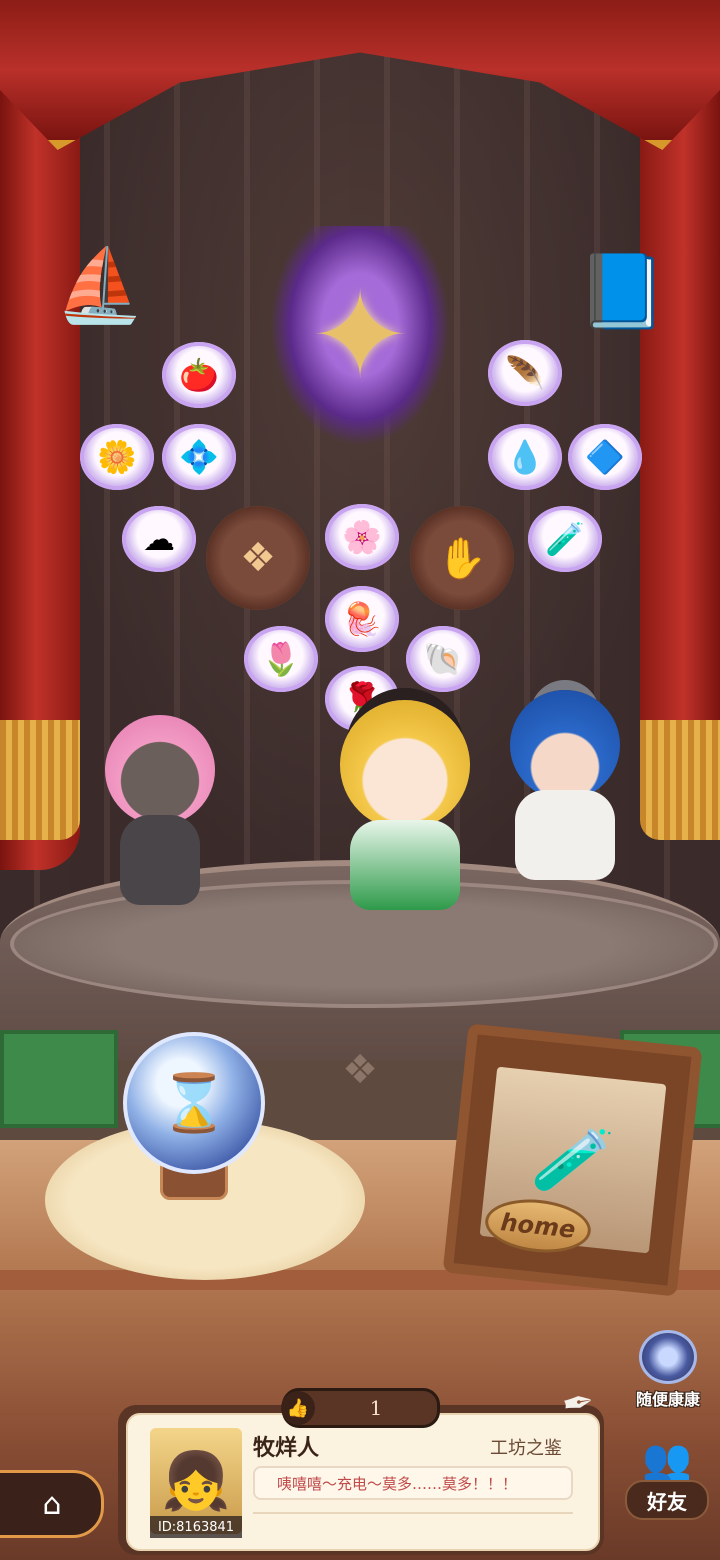  What do you see at coordinates (199, 457) in the screenshot?
I see `blue-flower-item-icon: 💠` at bounding box center [199, 457].